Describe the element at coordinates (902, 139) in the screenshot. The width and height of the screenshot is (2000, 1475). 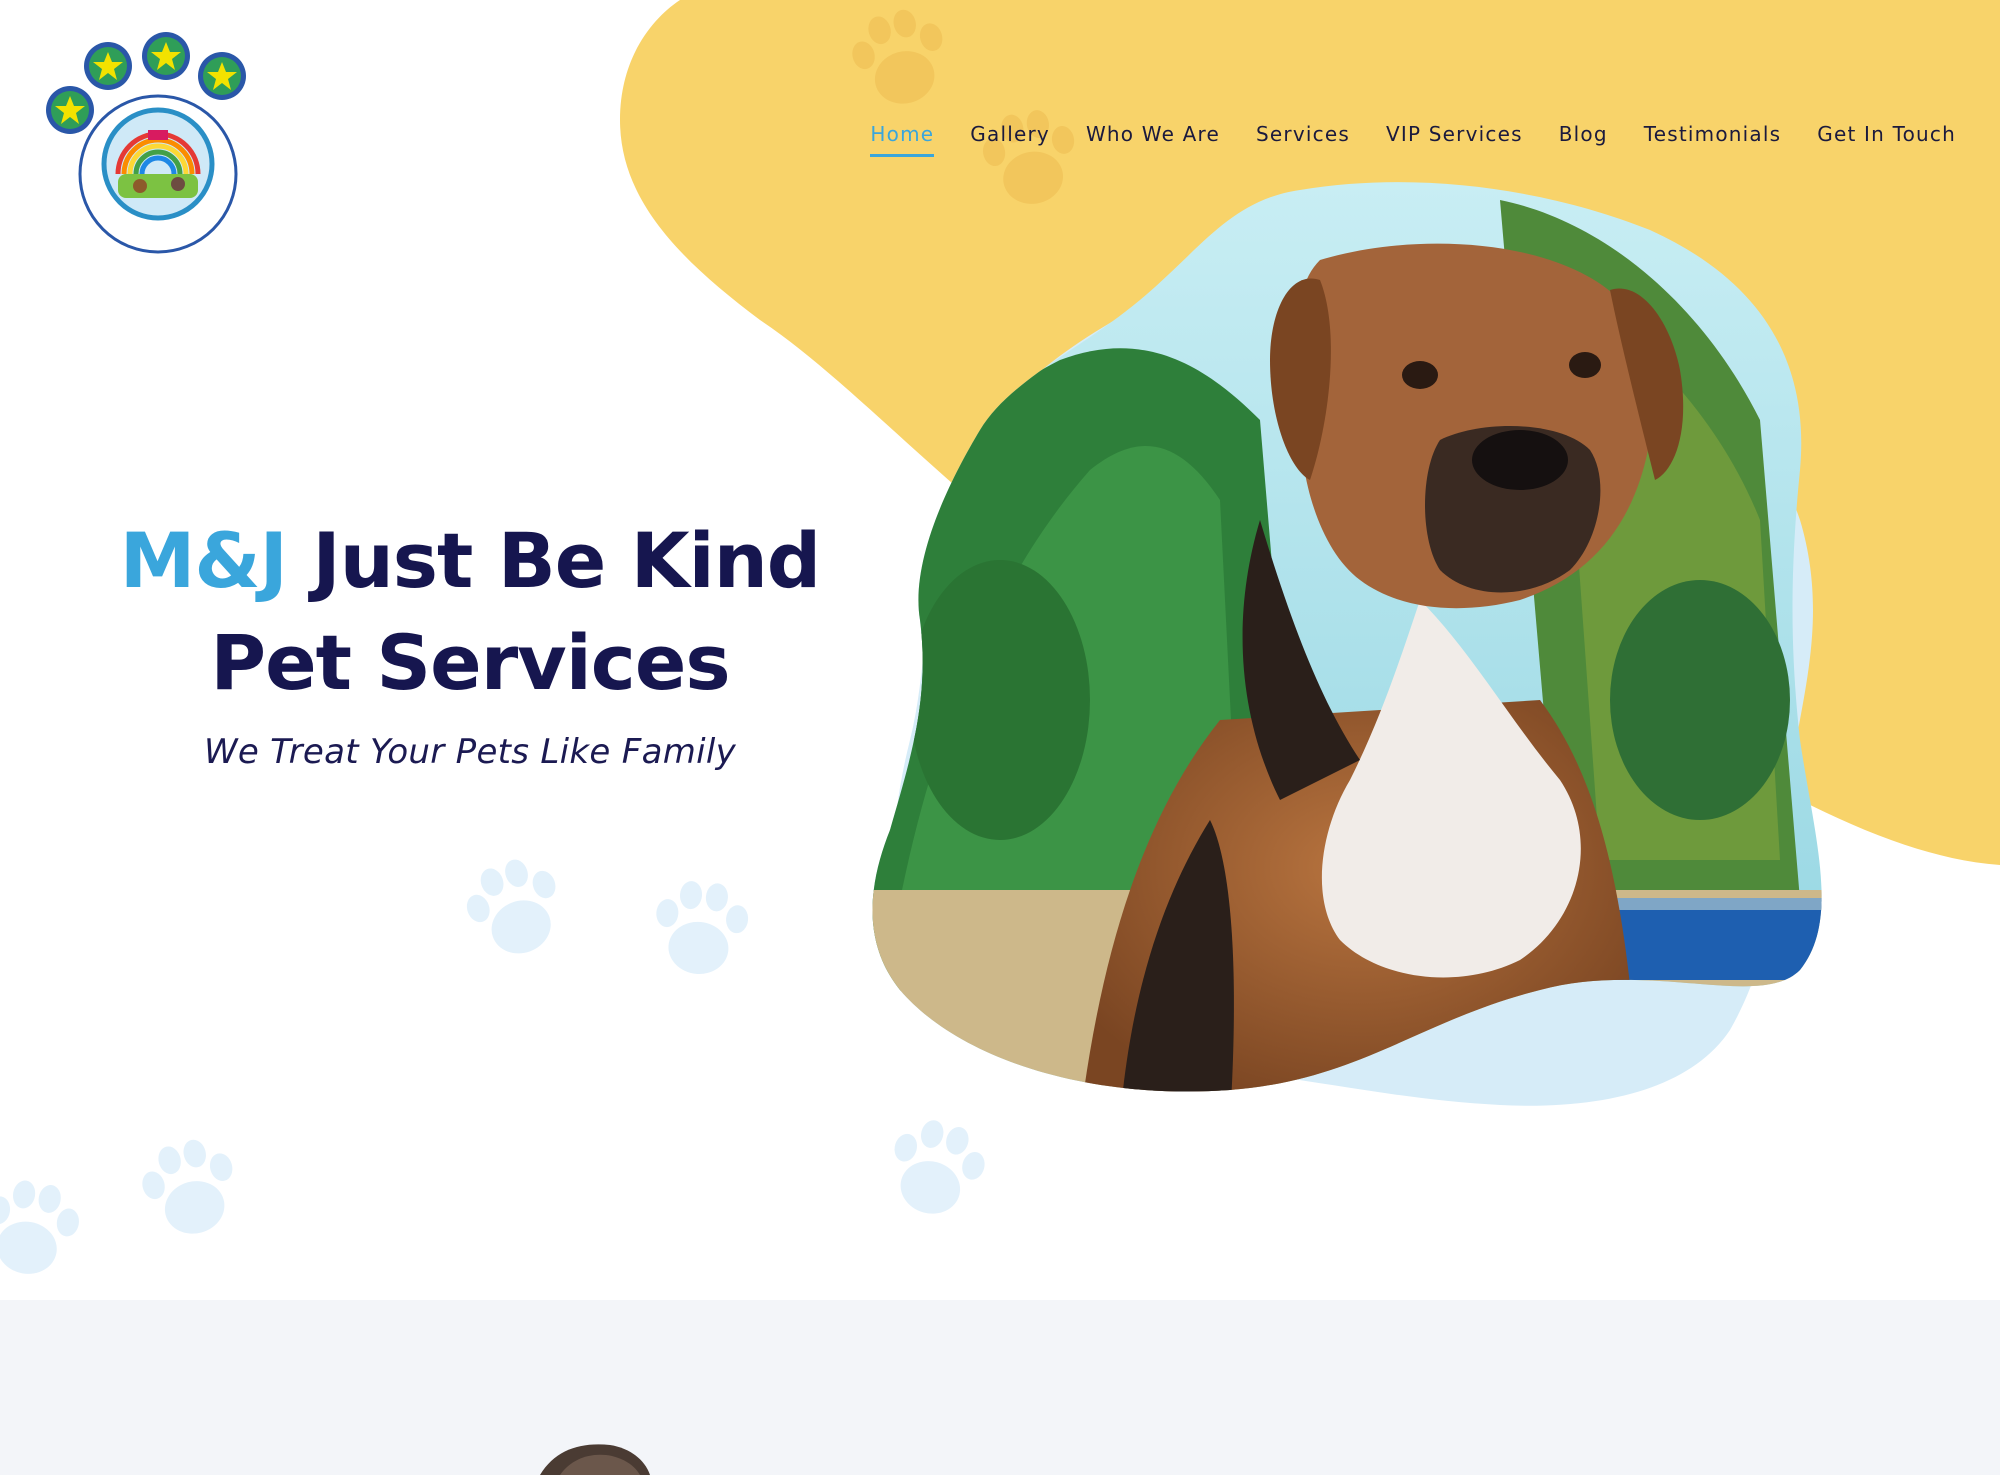
I see `nav-home: Home` at that location.